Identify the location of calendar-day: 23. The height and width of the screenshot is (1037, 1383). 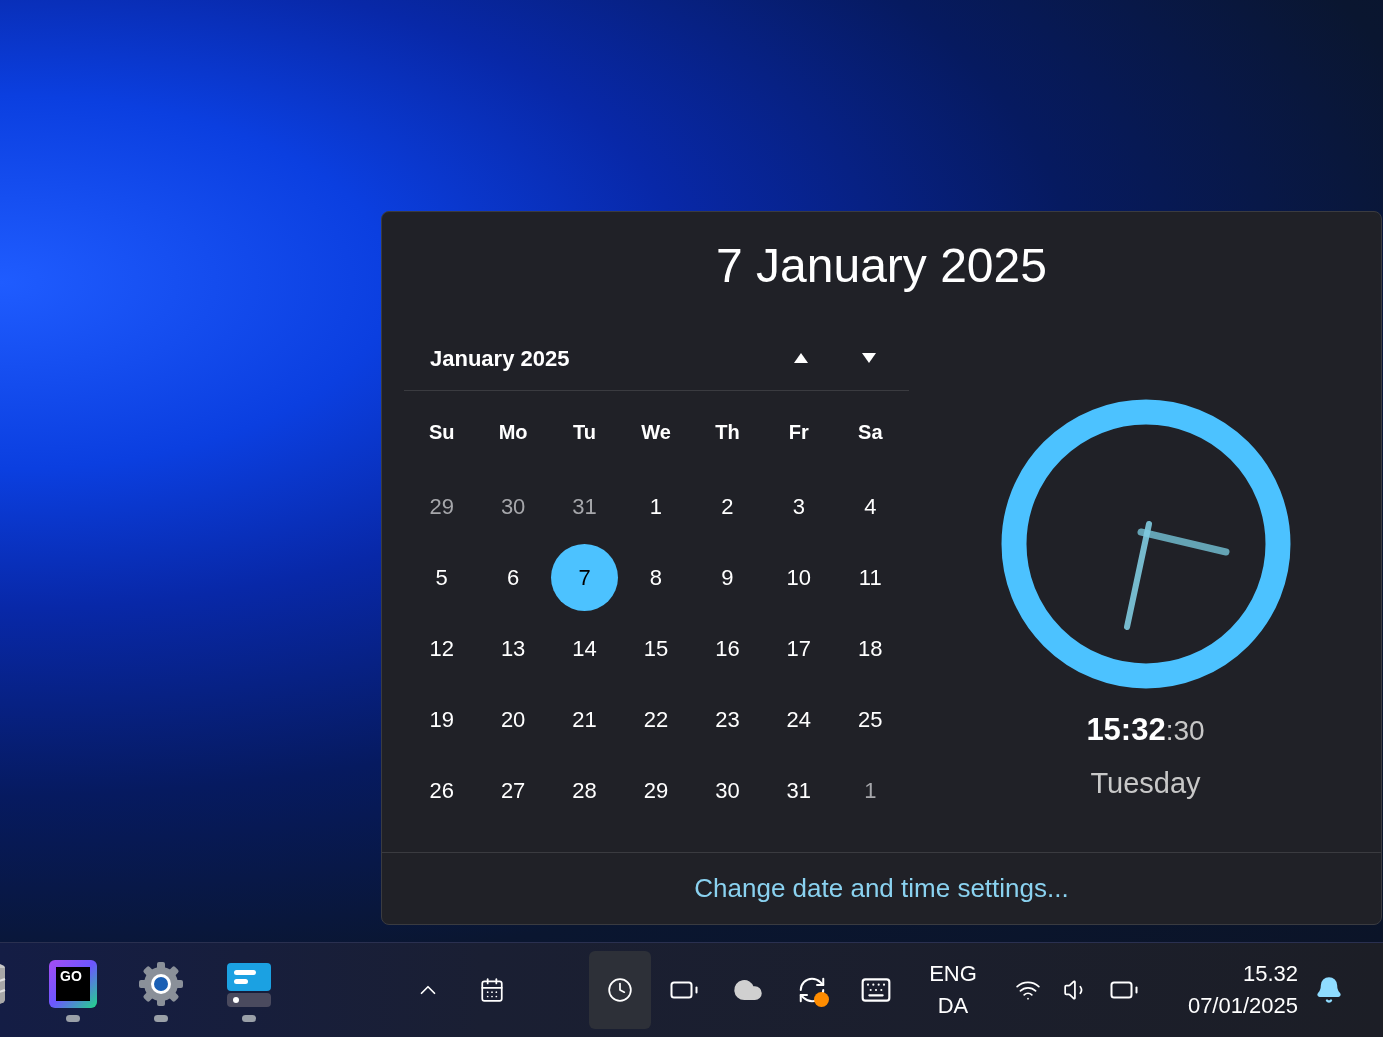
(727, 719).